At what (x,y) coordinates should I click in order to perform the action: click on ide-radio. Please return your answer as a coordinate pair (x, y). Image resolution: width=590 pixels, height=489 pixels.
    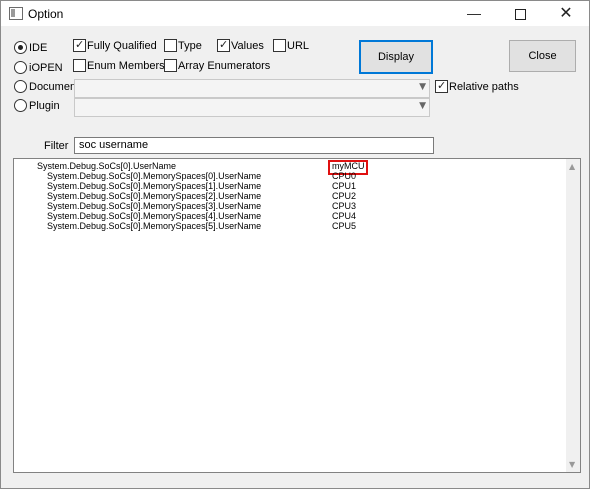
    Looking at the image, I should click on (20, 47).